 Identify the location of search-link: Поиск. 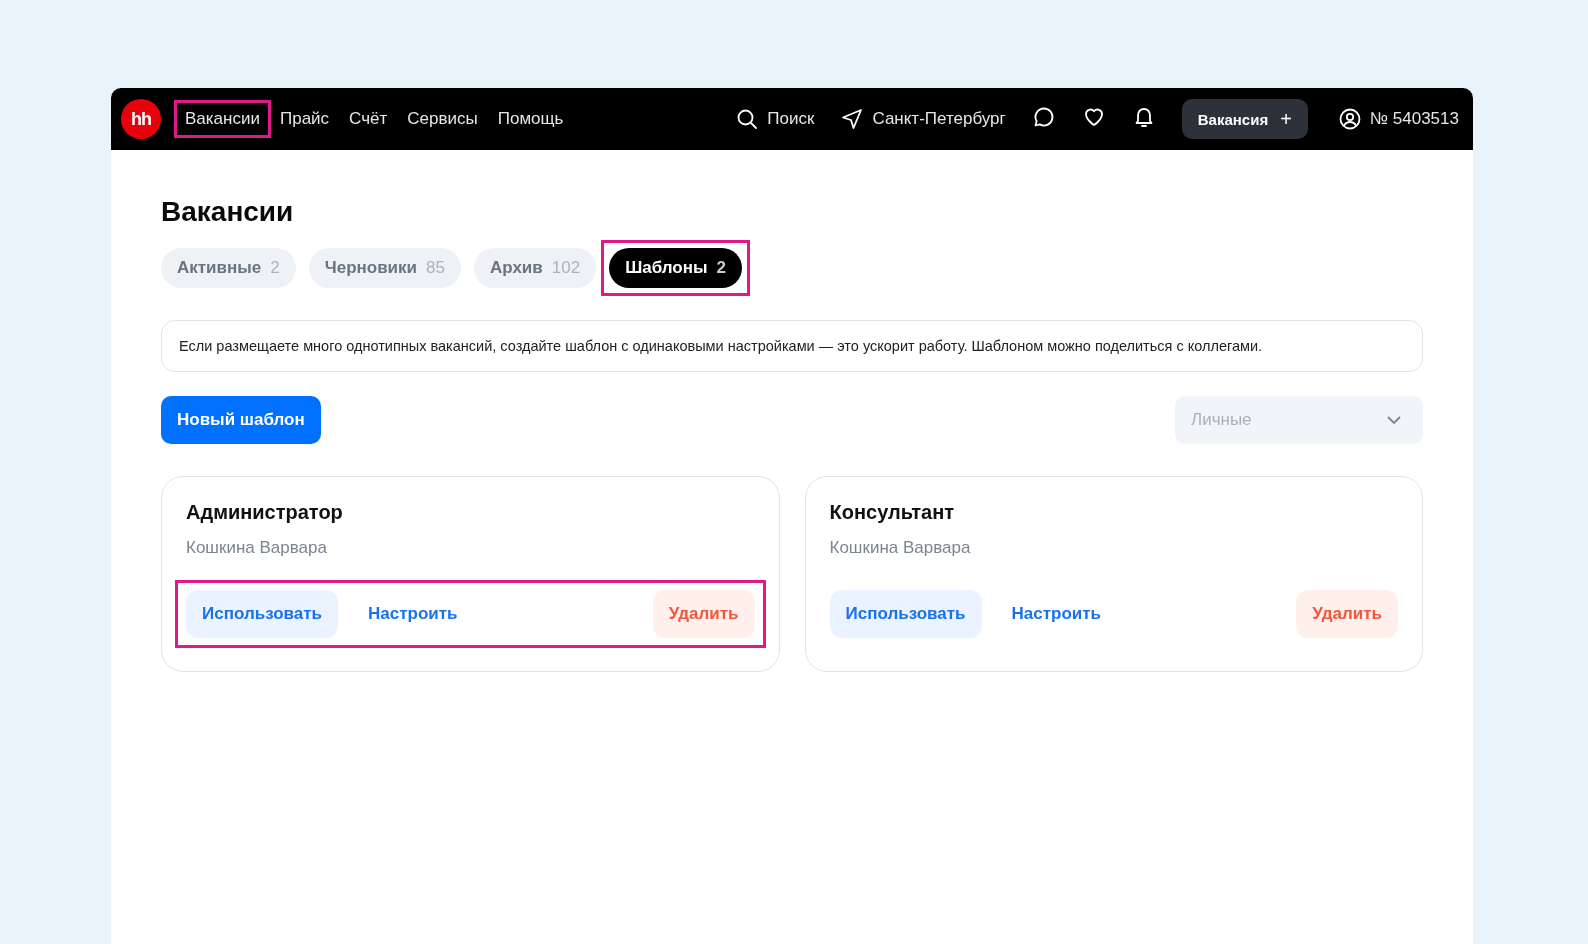
(791, 119).